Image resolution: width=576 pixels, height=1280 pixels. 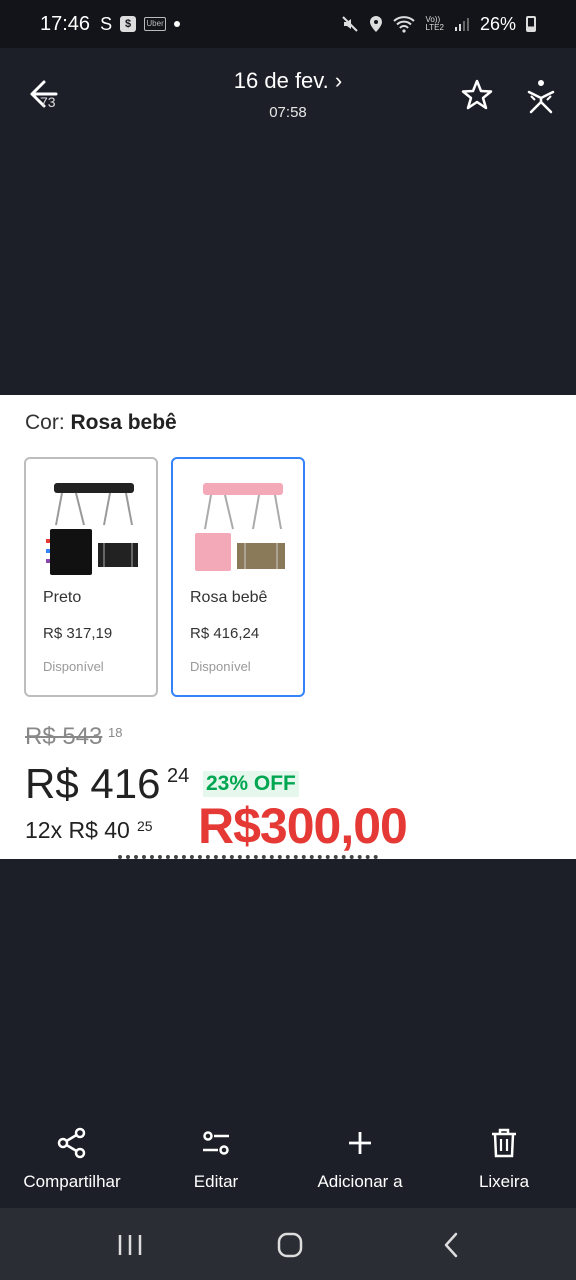 I want to click on photo-actions-bar: Compartilhar Editar Adicionar a Lixeira, so click(x=288, y=1160).